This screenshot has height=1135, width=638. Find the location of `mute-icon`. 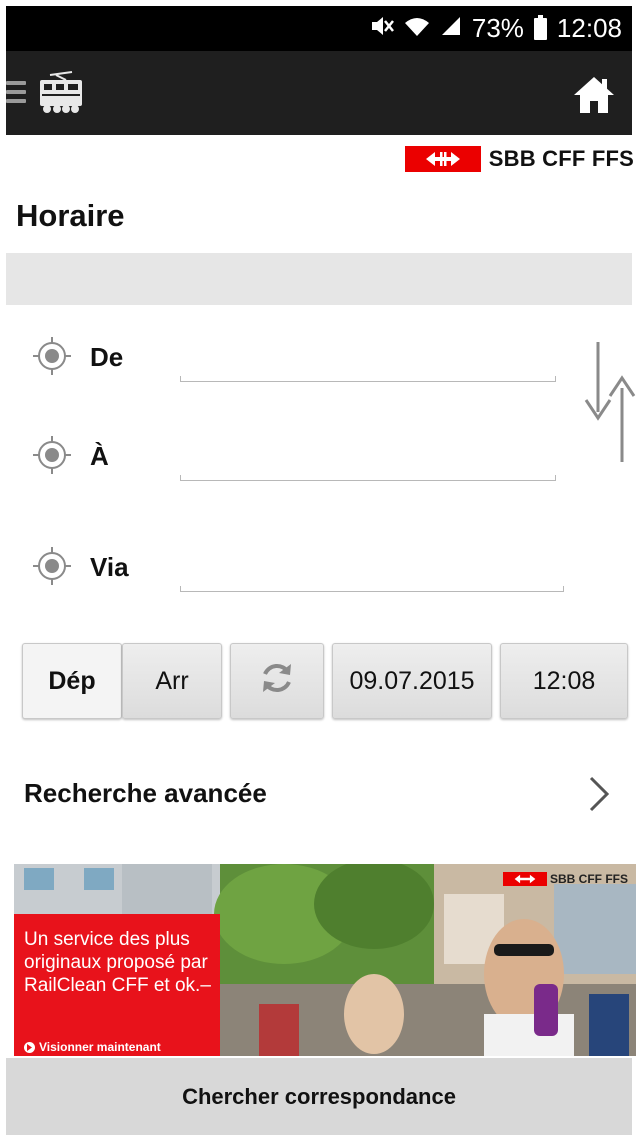

mute-icon is located at coordinates (382, 28).